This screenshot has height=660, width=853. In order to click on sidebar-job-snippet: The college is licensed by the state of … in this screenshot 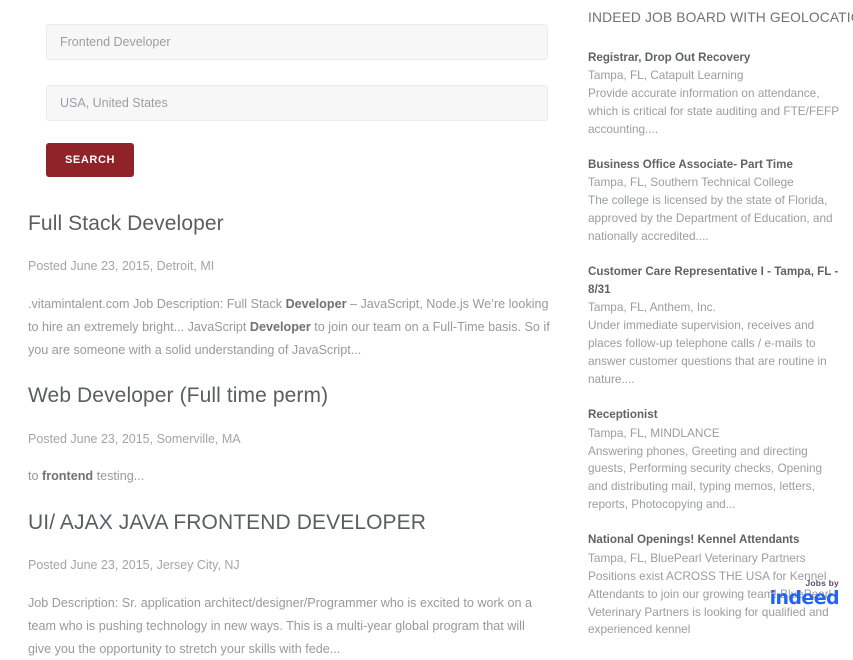, I will do `click(710, 218)`.